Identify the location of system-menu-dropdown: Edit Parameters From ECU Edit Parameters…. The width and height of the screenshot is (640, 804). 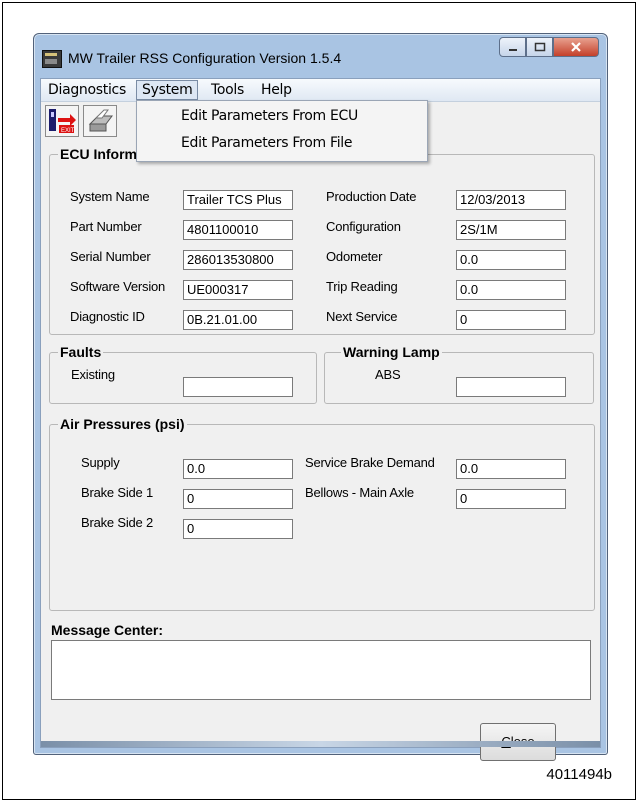
(282, 131).